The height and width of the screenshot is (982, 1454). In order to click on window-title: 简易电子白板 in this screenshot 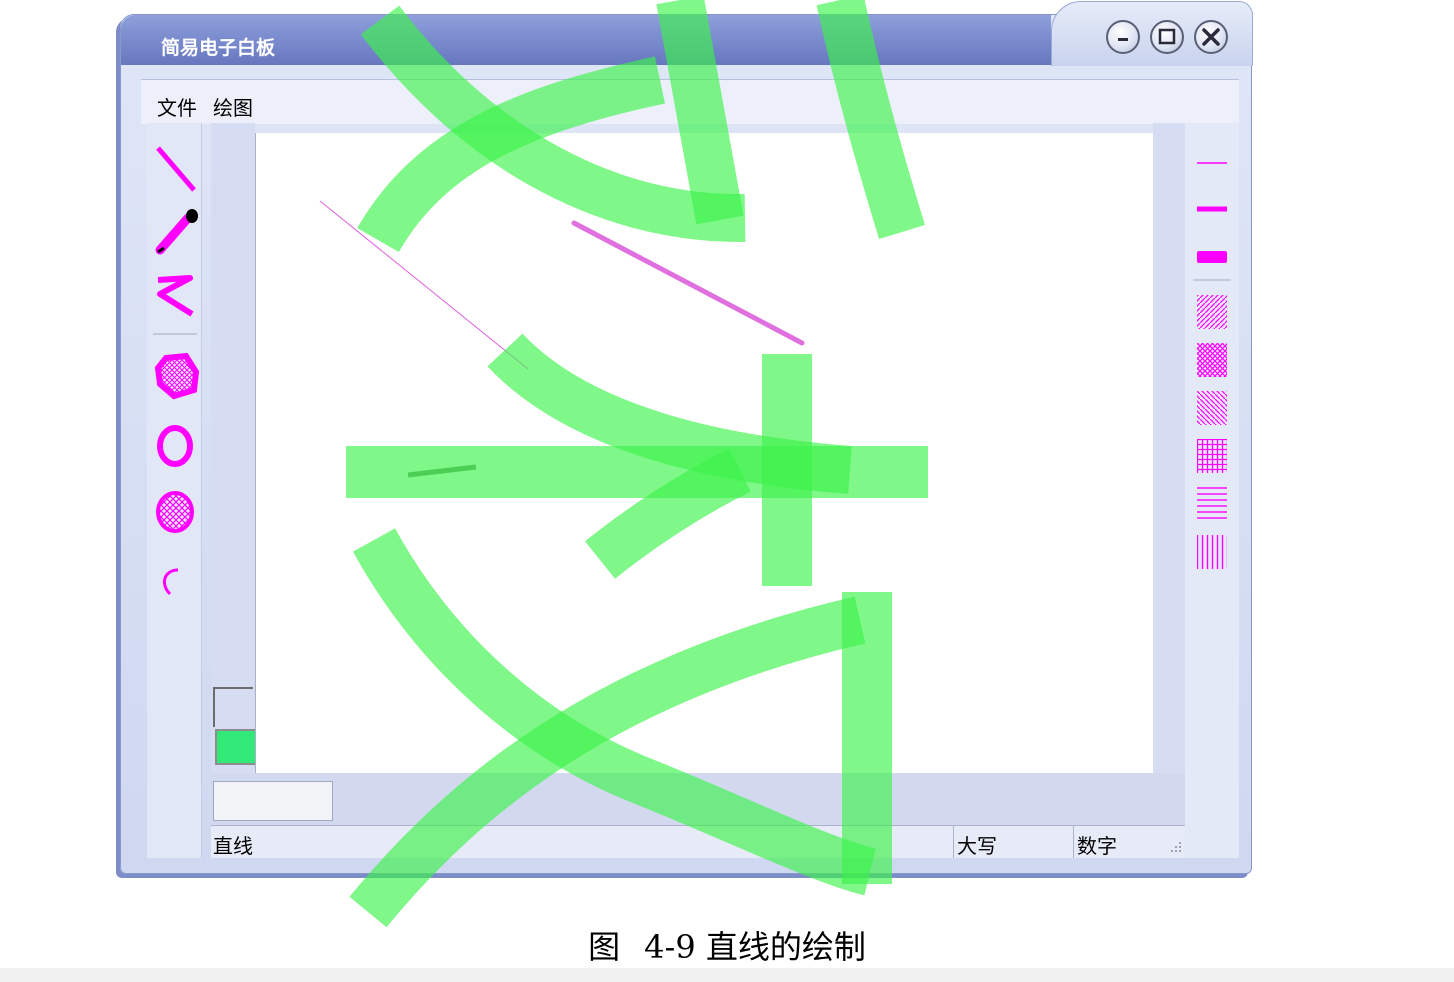, I will do `click(218, 48)`.